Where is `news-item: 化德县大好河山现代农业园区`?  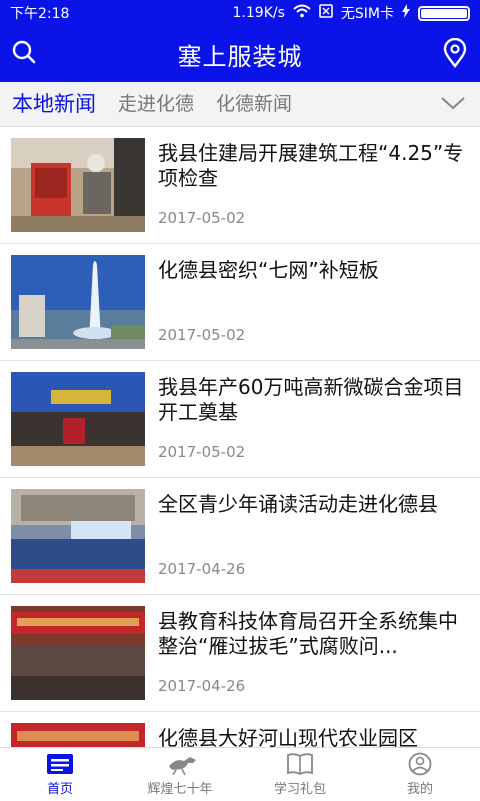
news-item: 化德县大好河山现代农业园区 is located at coordinates (240, 729).